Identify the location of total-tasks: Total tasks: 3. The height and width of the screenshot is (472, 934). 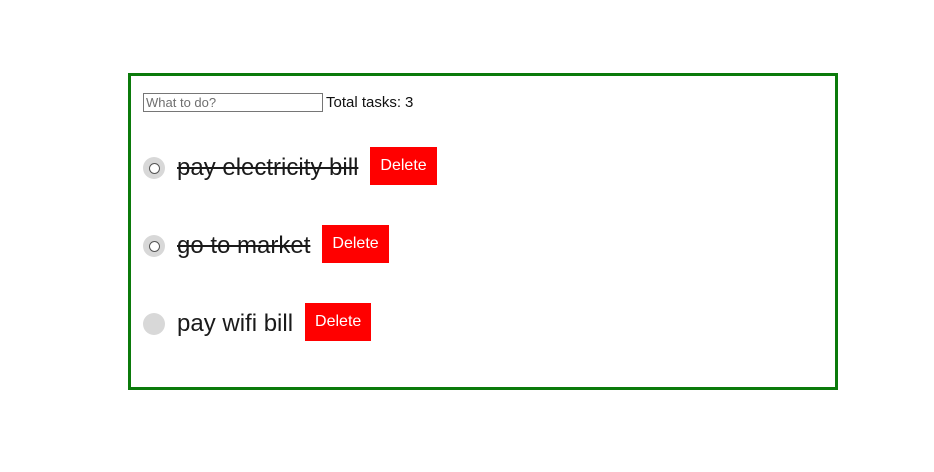
(369, 102).